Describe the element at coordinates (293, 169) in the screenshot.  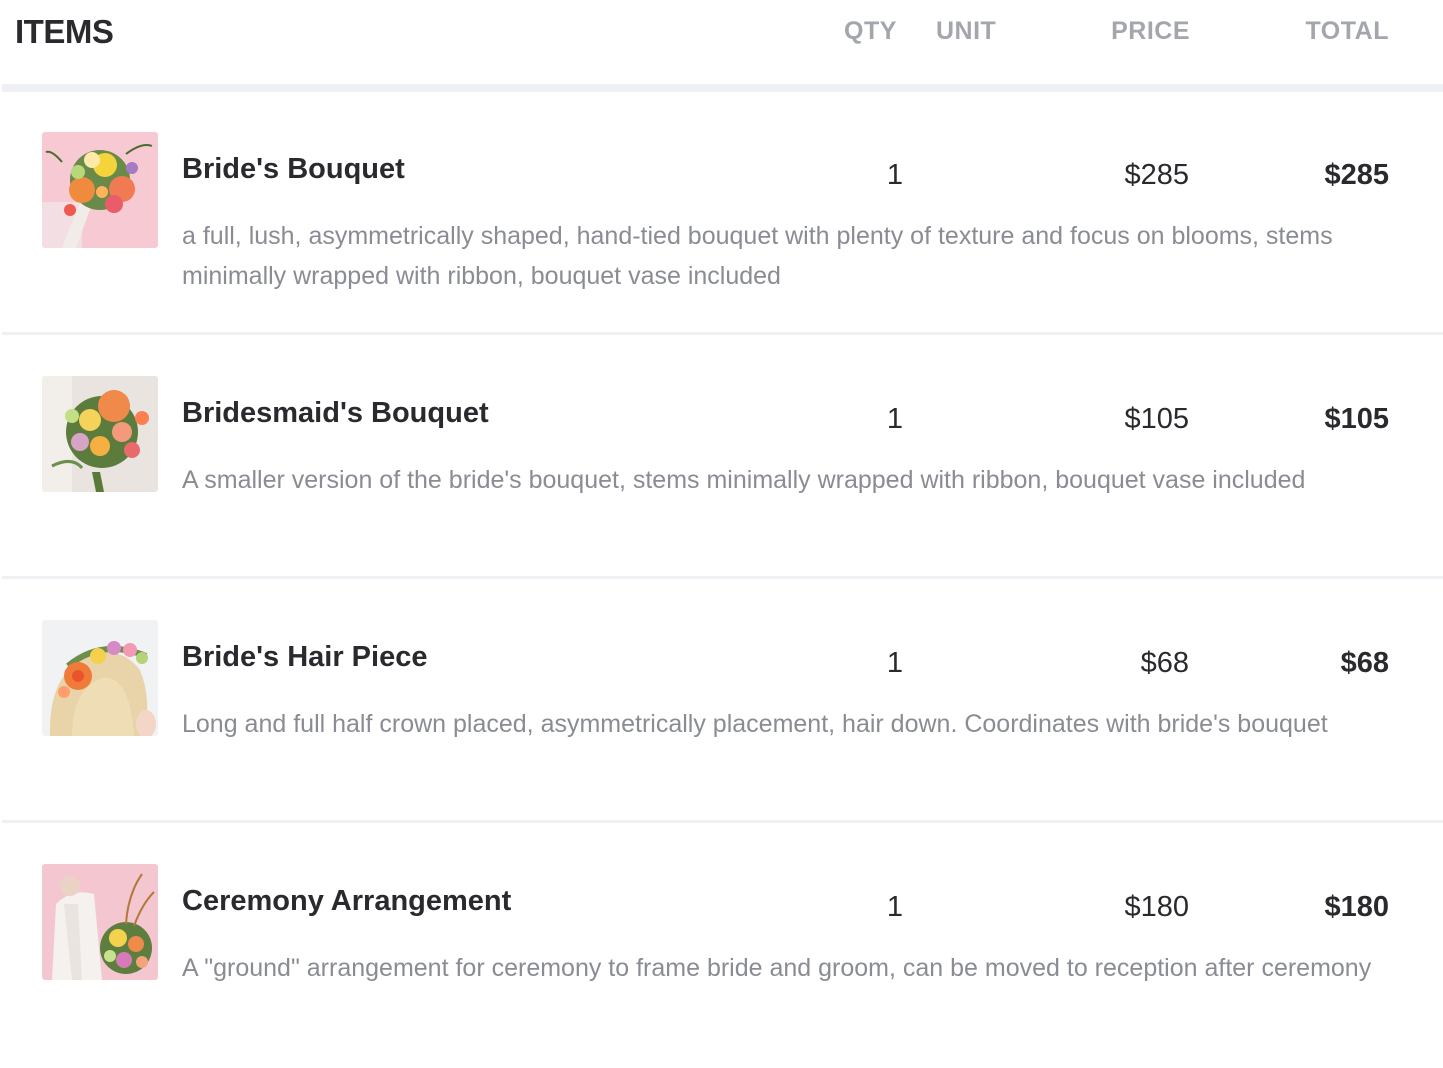
I see `item-name: Bride's Bouquet` at that location.